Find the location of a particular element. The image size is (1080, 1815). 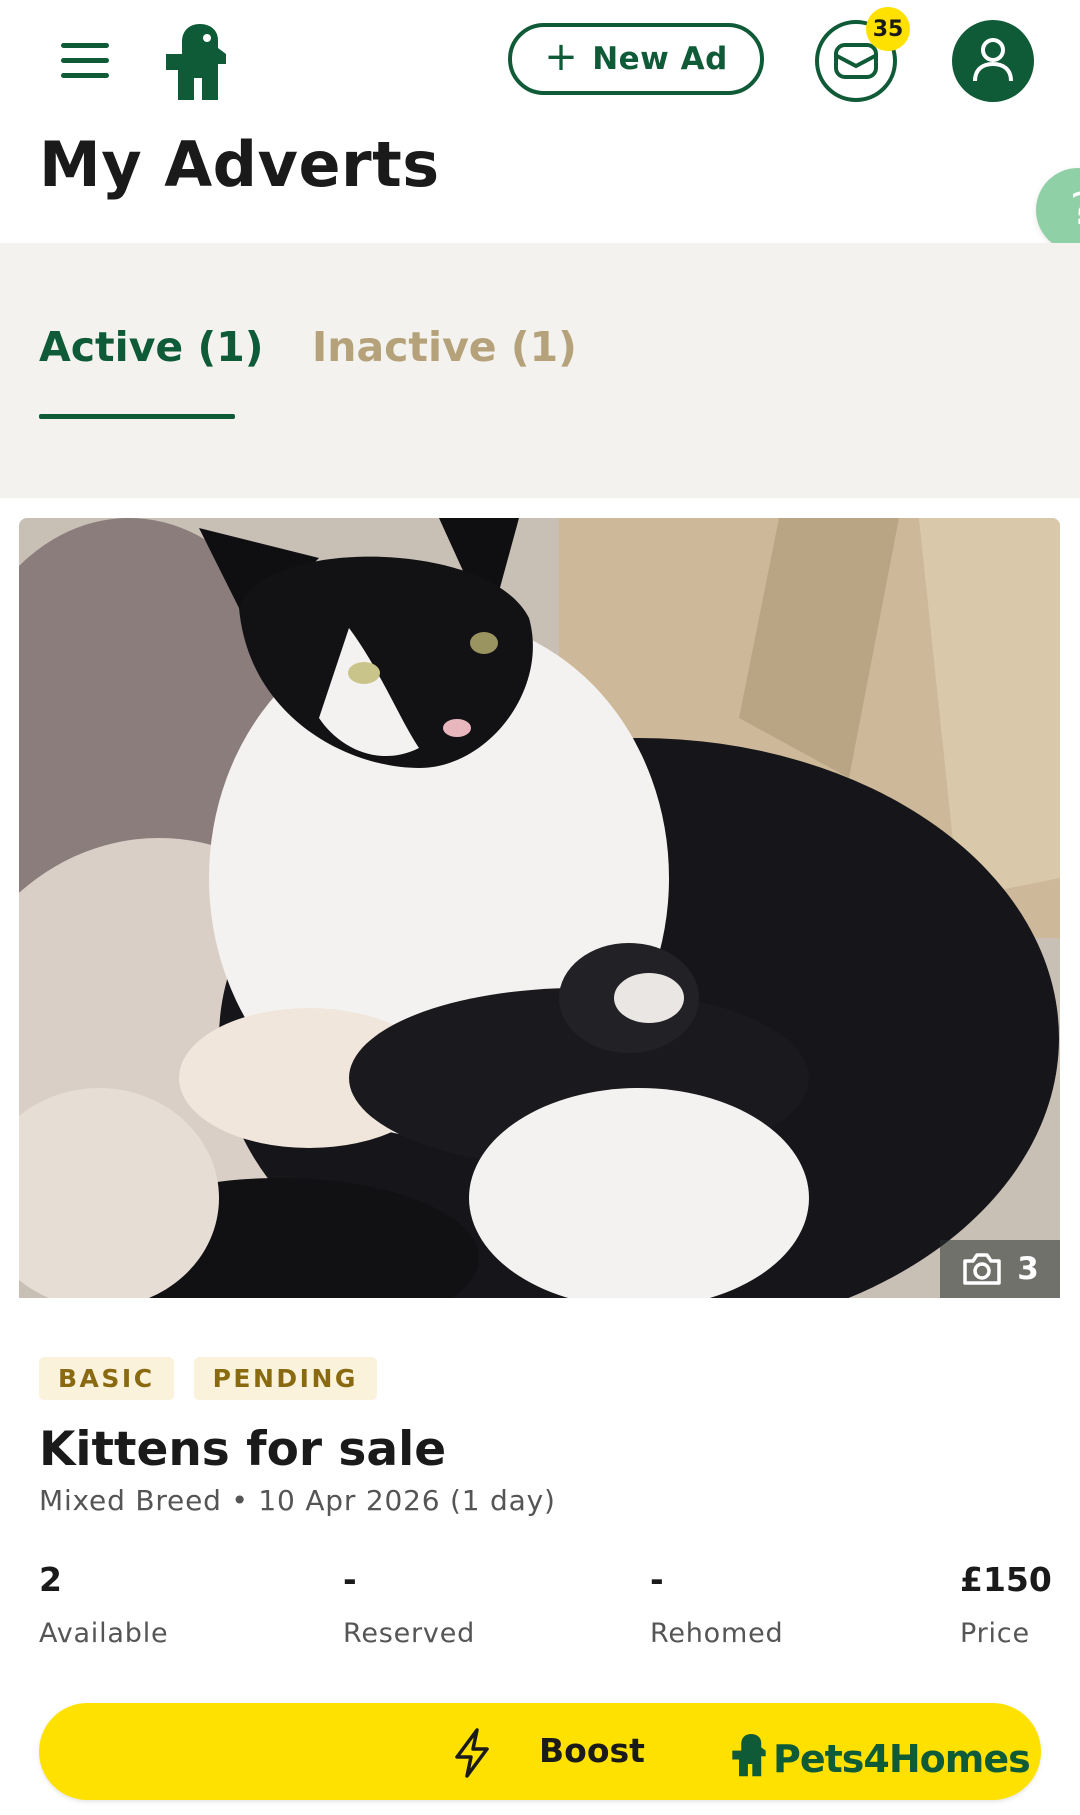

plus-icon: + is located at coordinates (561, 57).